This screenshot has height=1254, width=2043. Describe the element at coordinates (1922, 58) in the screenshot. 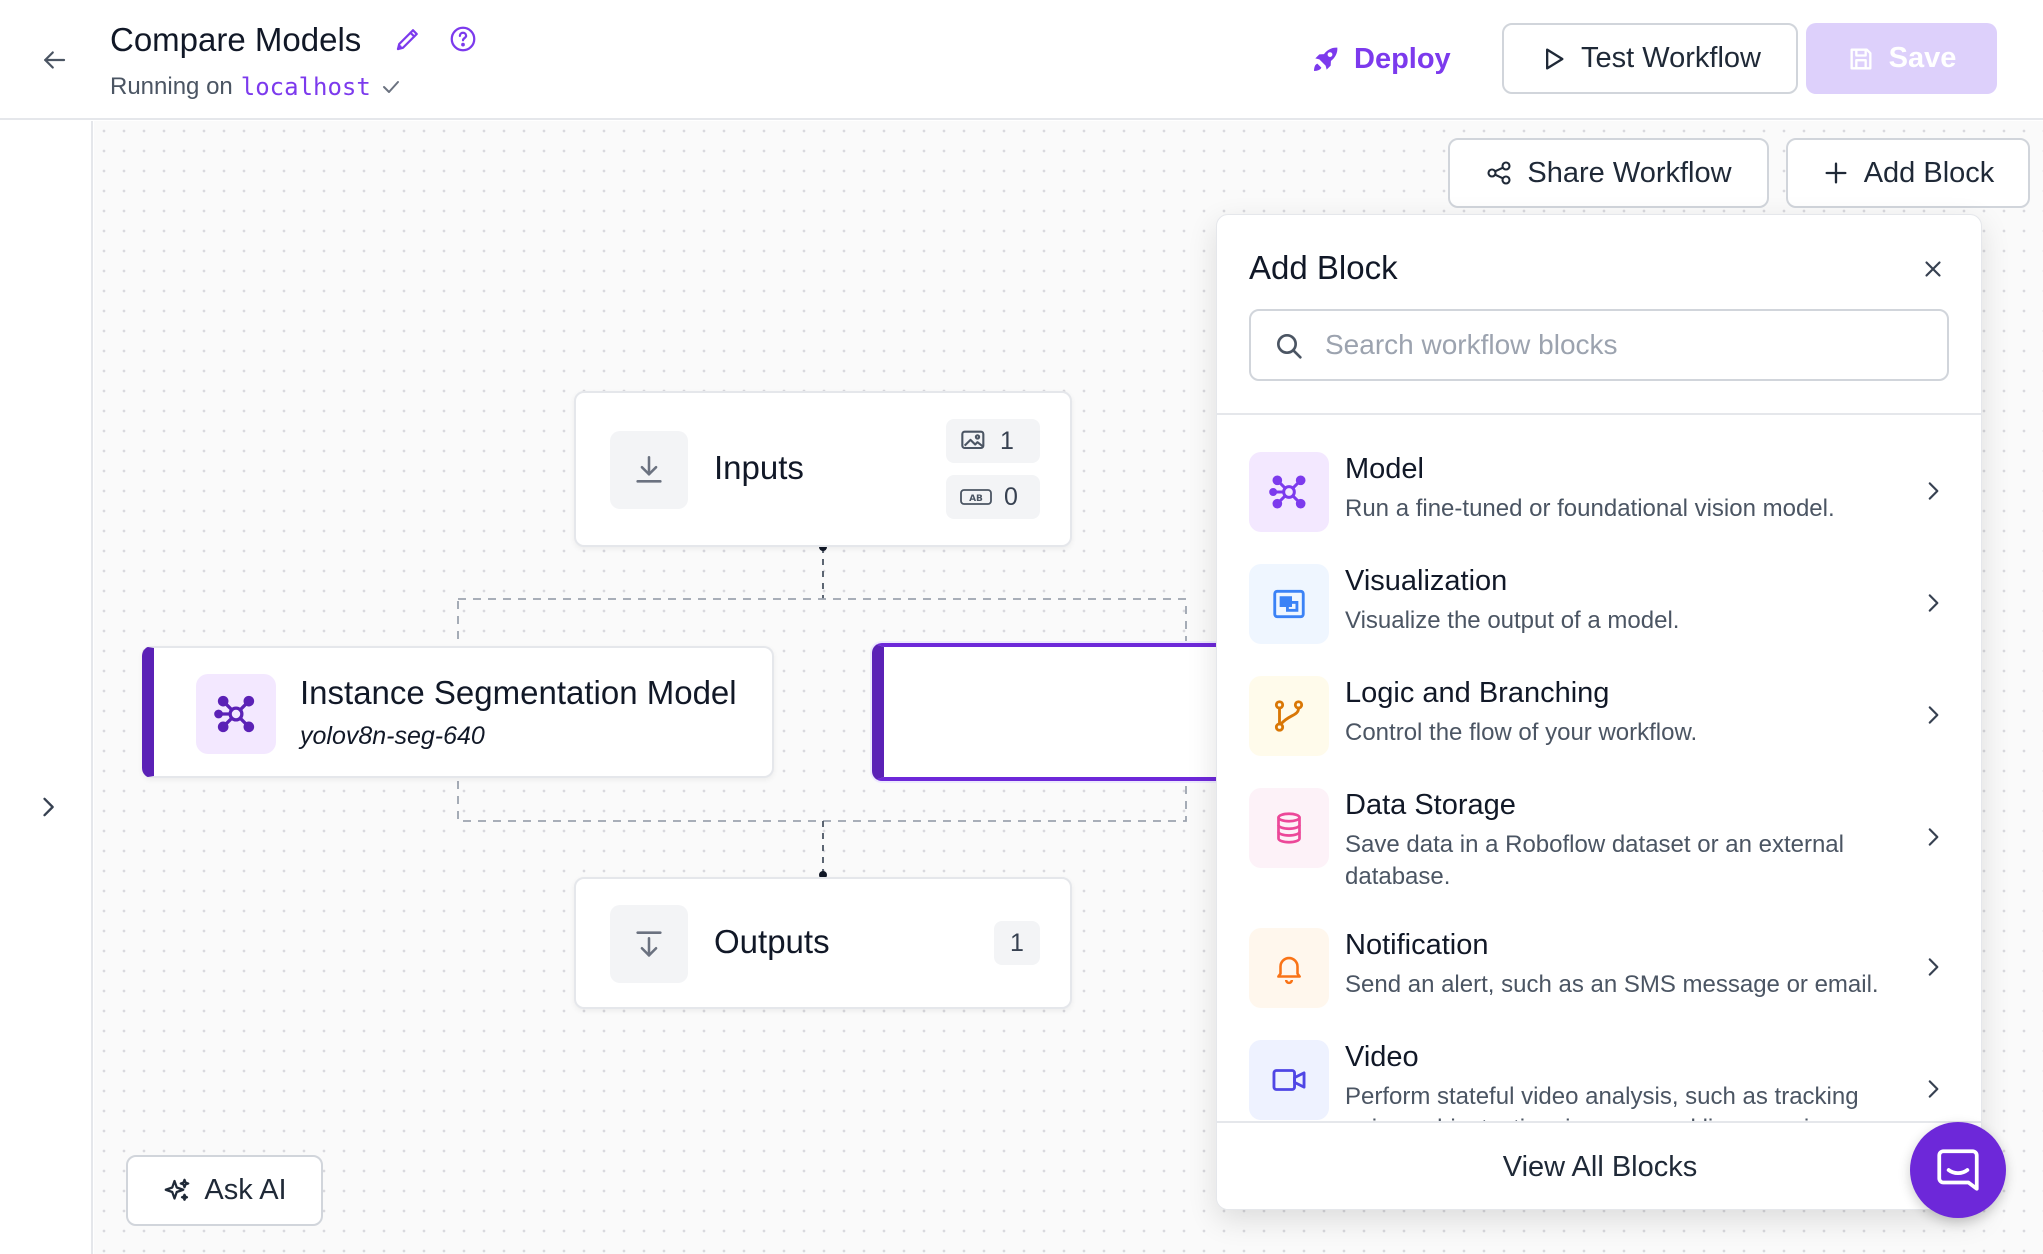

I see `save-label: Save` at that location.